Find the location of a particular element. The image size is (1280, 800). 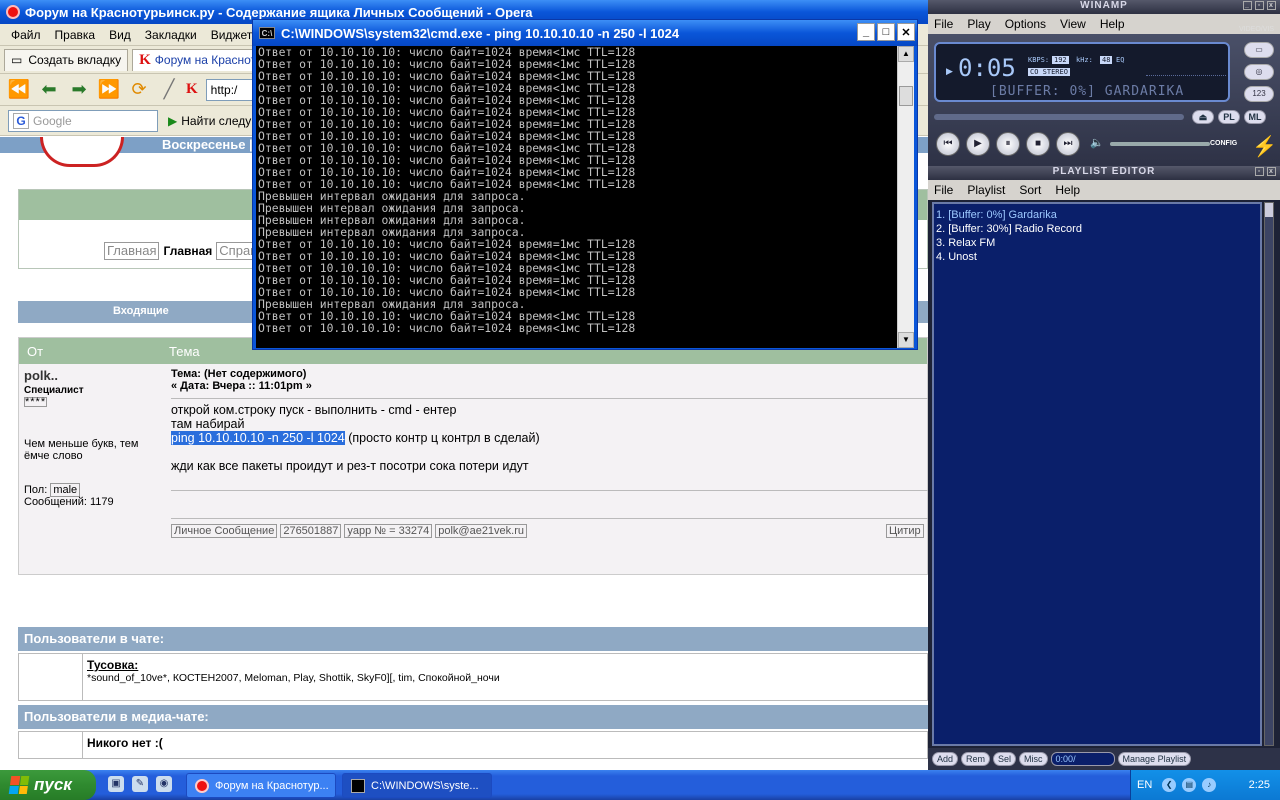

playlist-shade-icon: ▫ is located at coordinates (1259, 171).